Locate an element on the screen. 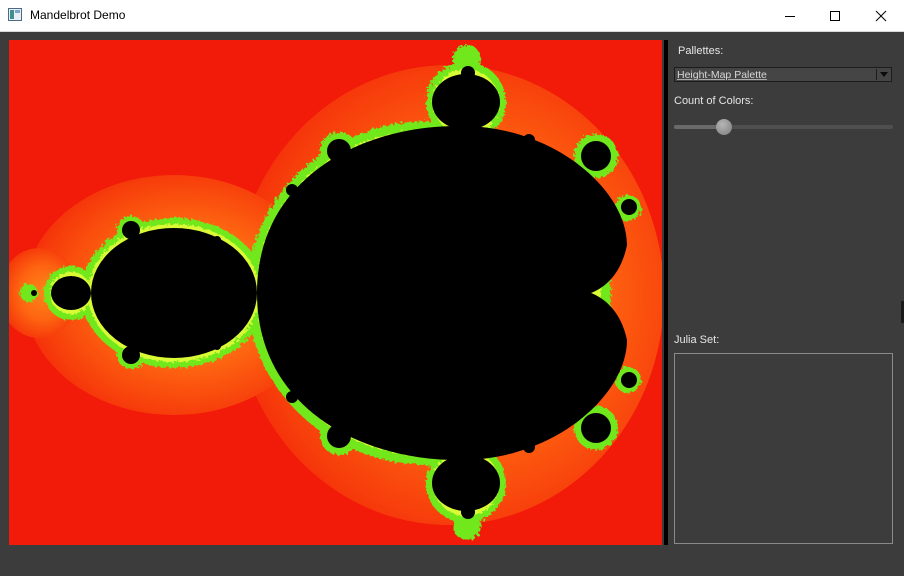  maximize-icon is located at coordinates (835, 15).